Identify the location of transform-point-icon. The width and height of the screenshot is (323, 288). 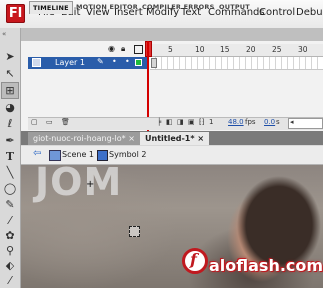
(134, 231).